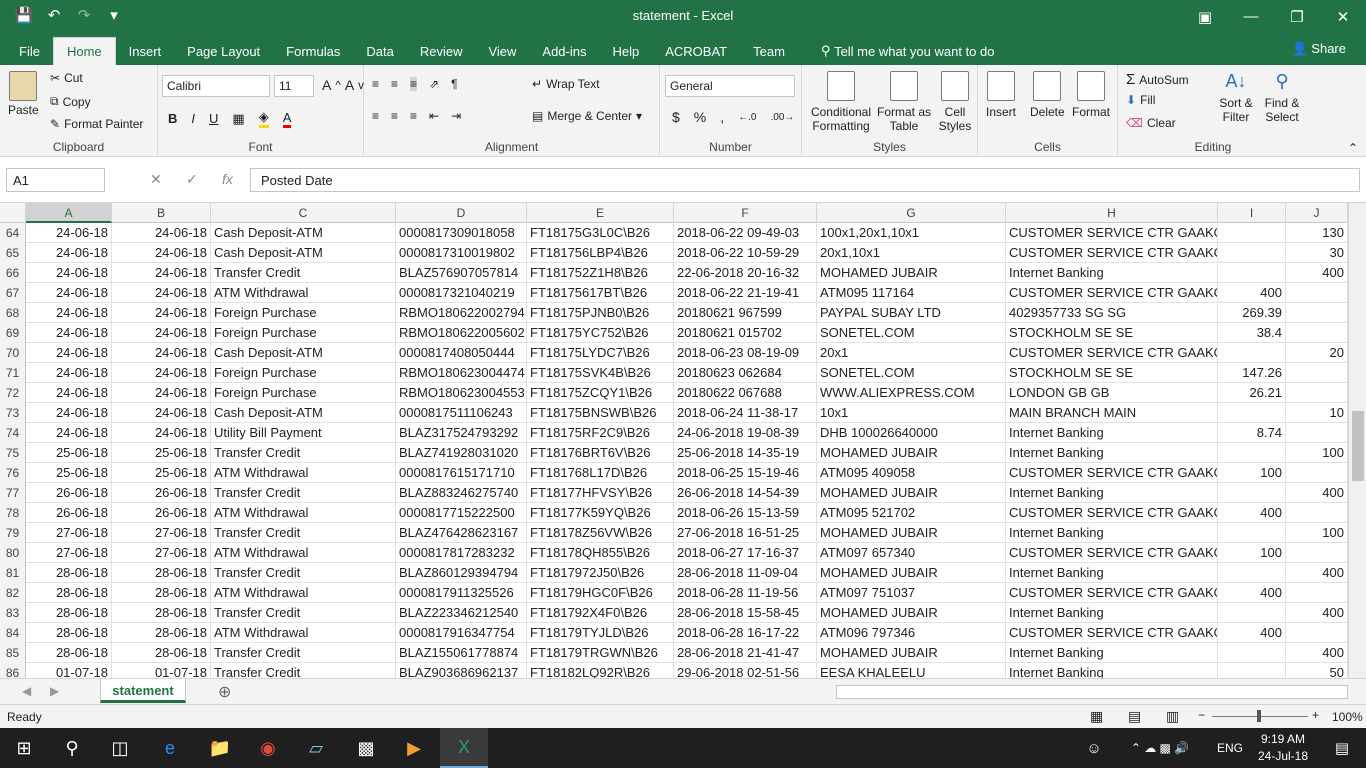  Describe the element at coordinates (461, 313) in the screenshot. I see `cell-d: RBMO180622002794` at that location.